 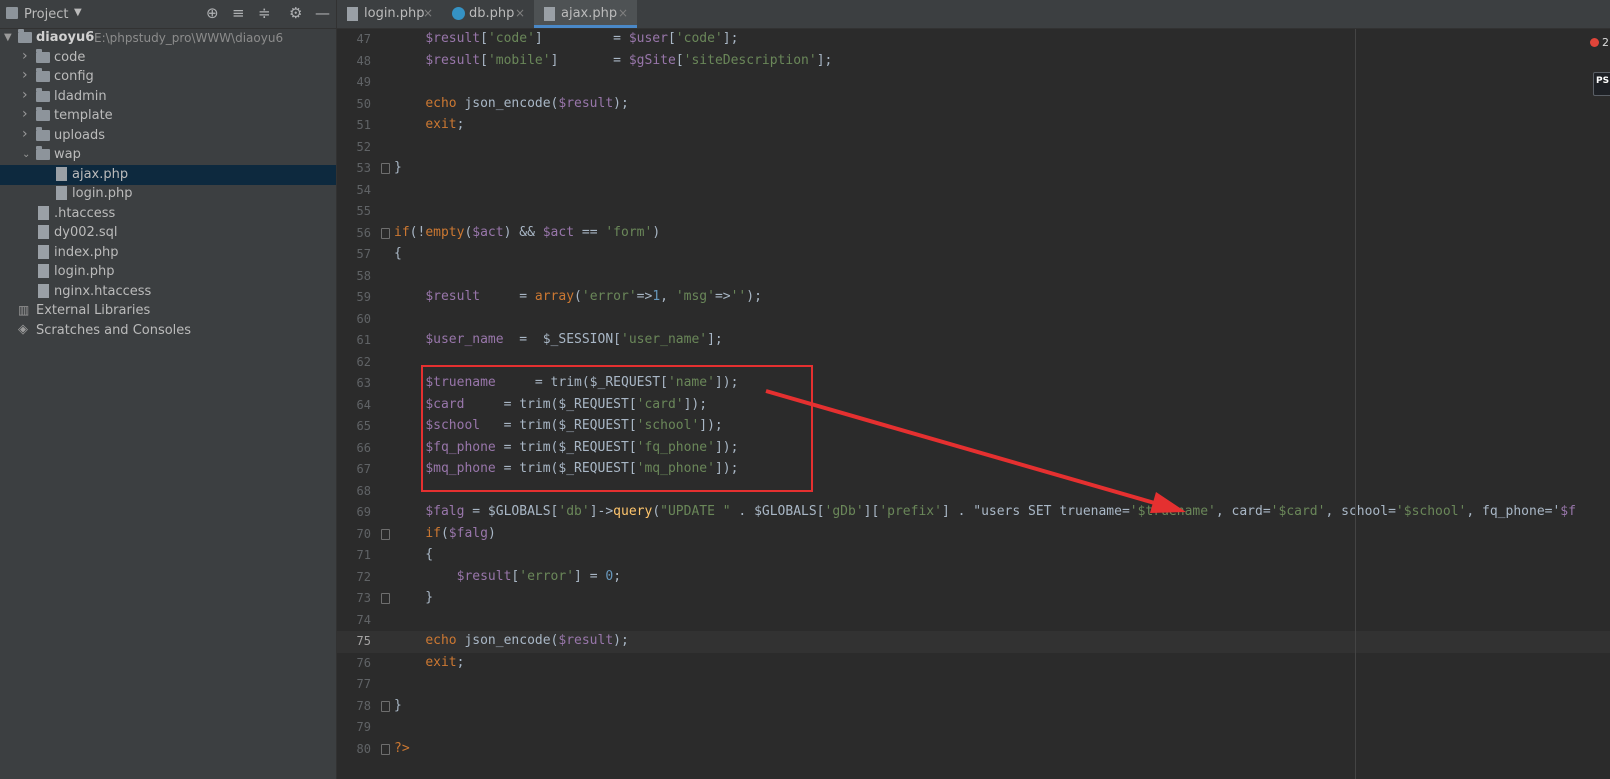 What do you see at coordinates (1605, 42) in the screenshot?
I see `error-count: 2` at bounding box center [1605, 42].